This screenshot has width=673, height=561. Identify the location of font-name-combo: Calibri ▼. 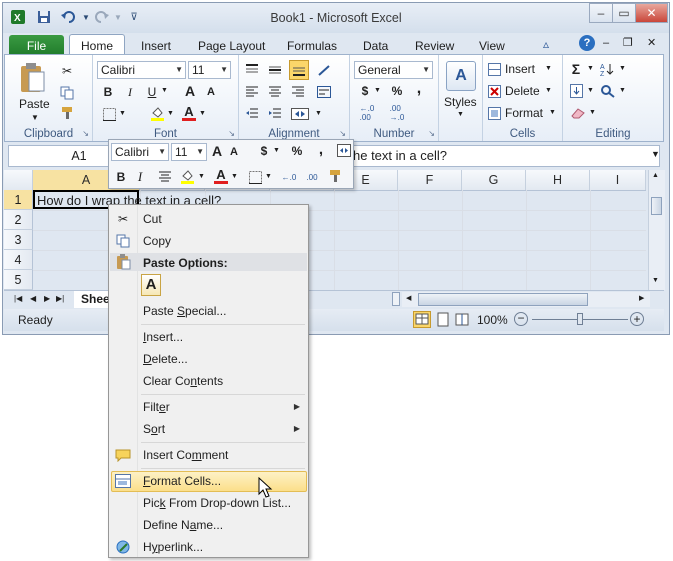
(141, 70).